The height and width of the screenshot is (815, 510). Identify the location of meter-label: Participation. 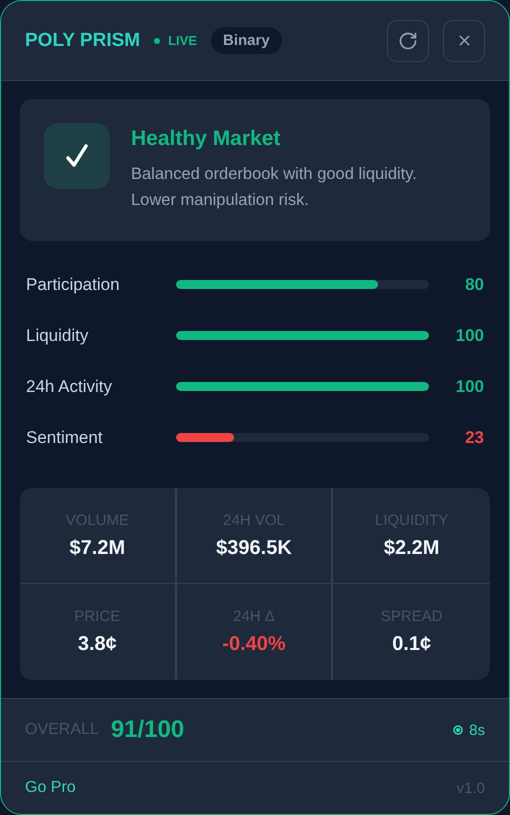
(73, 284).